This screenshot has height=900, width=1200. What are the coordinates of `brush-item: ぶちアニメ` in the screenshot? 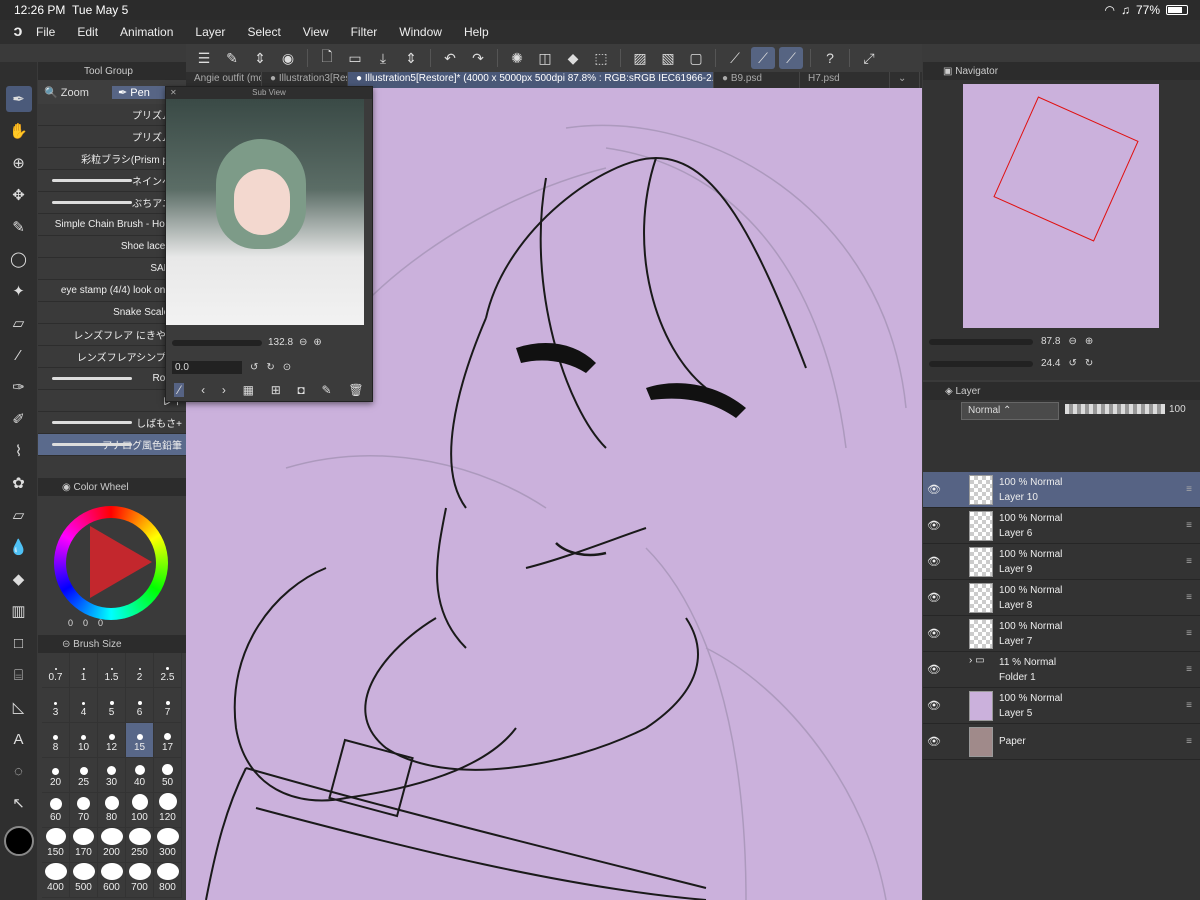 It's located at (112, 203).